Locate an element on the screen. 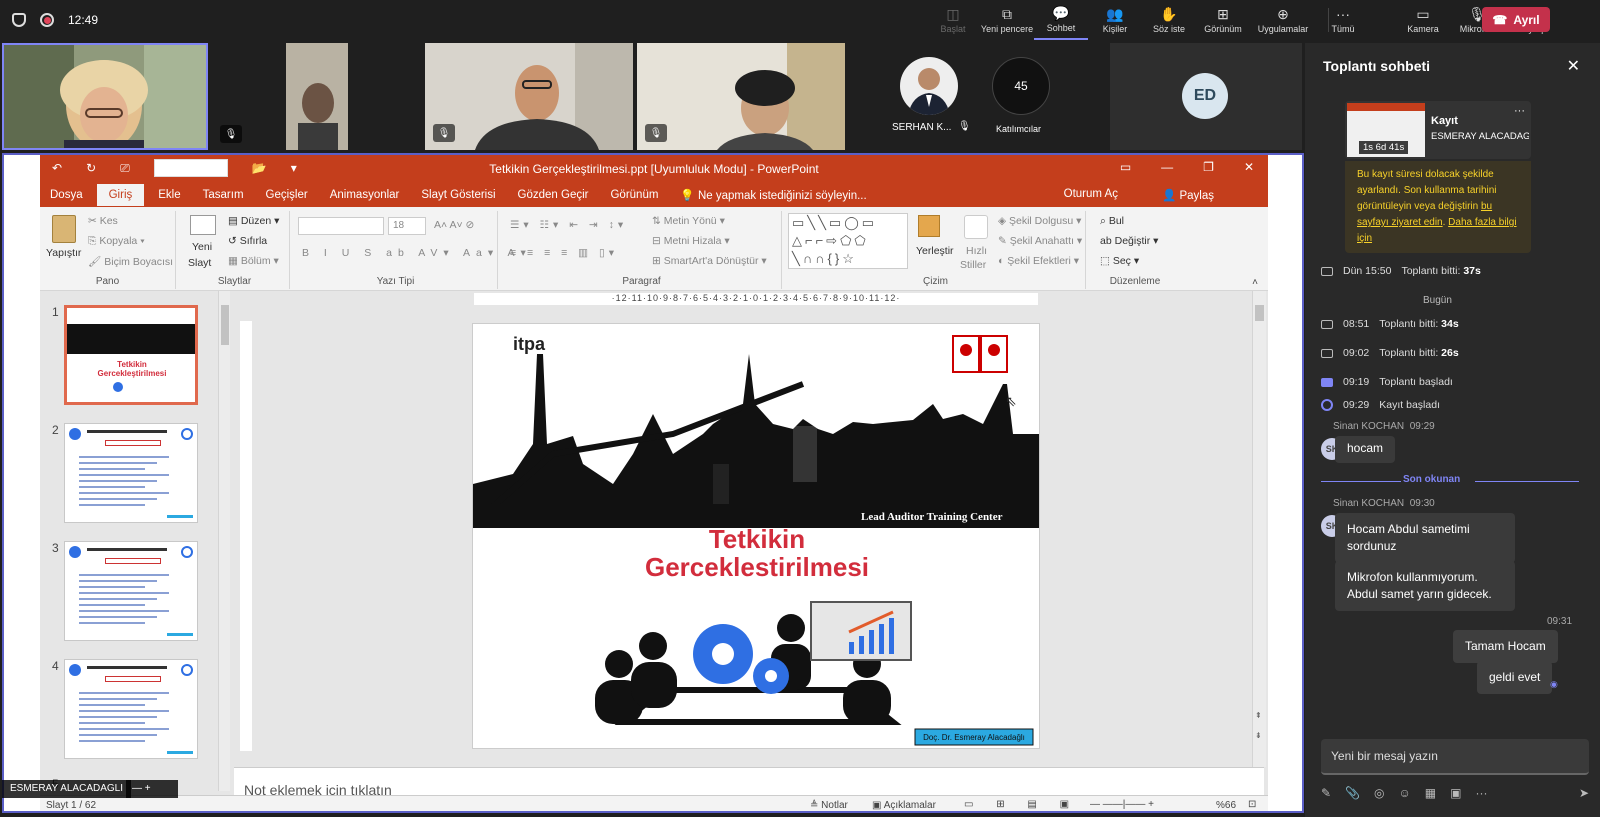 The width and height of the screenshot is (1600, 817). shape-effects-button: ◐ Şekil Efektleri ▾ is located at coordinates (1038, 261).